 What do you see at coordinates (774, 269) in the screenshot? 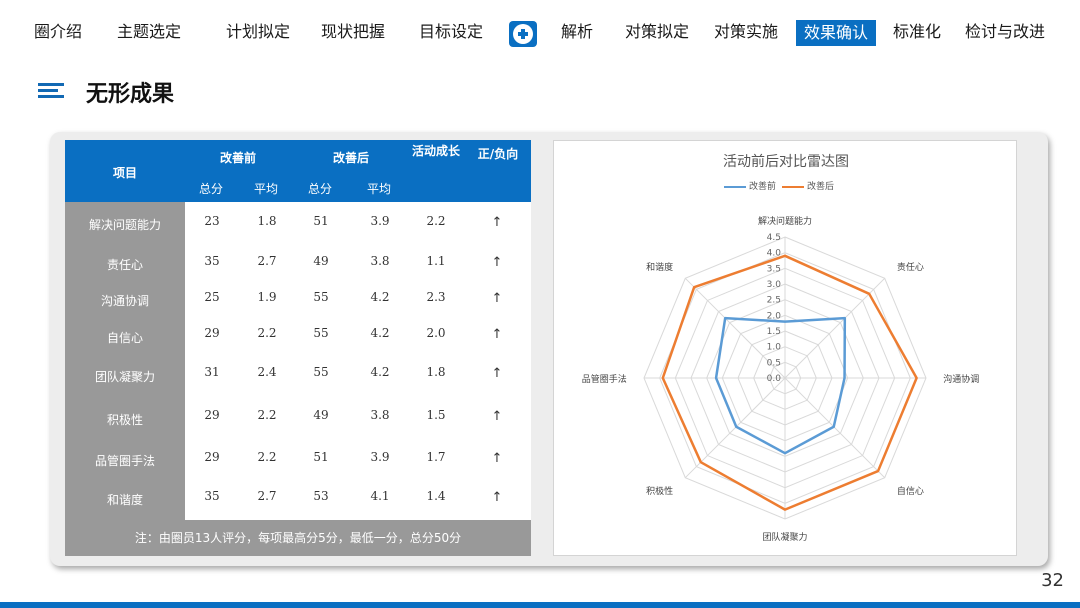
I see `tick-label: 3.5` at bounding box center [774, 269].